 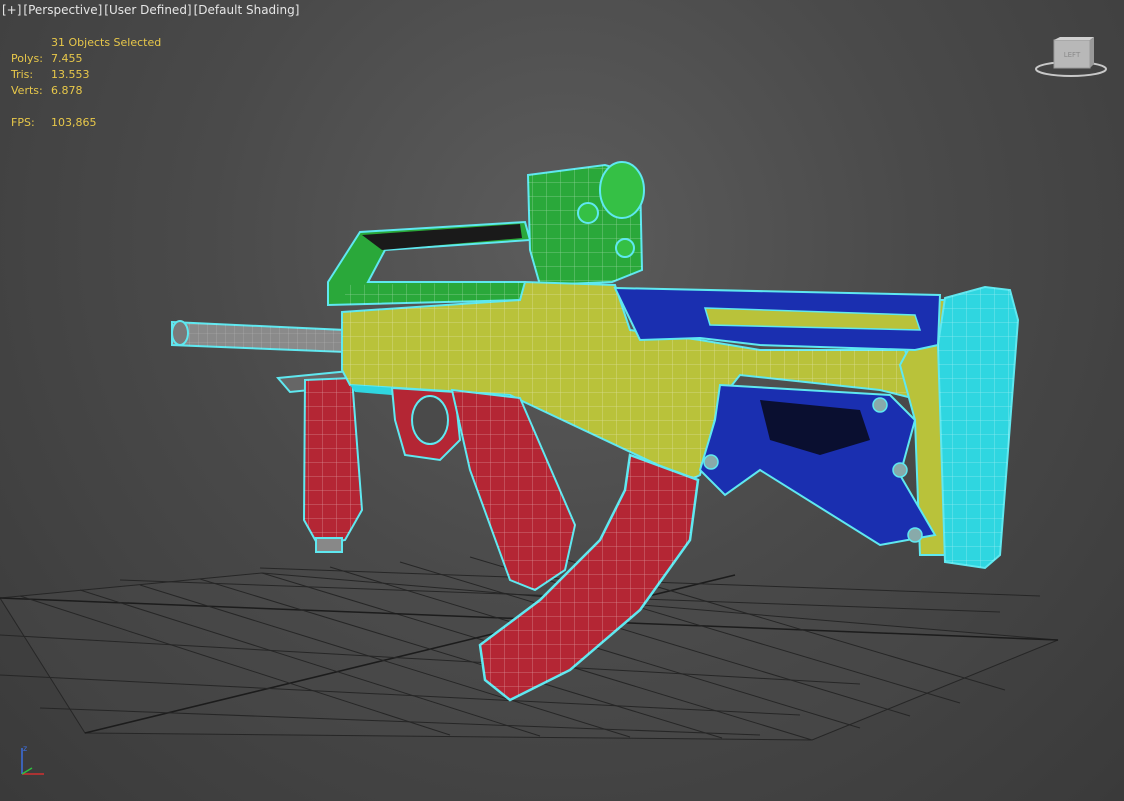 I want to click on butt-pad, so click(x=978, y=427).